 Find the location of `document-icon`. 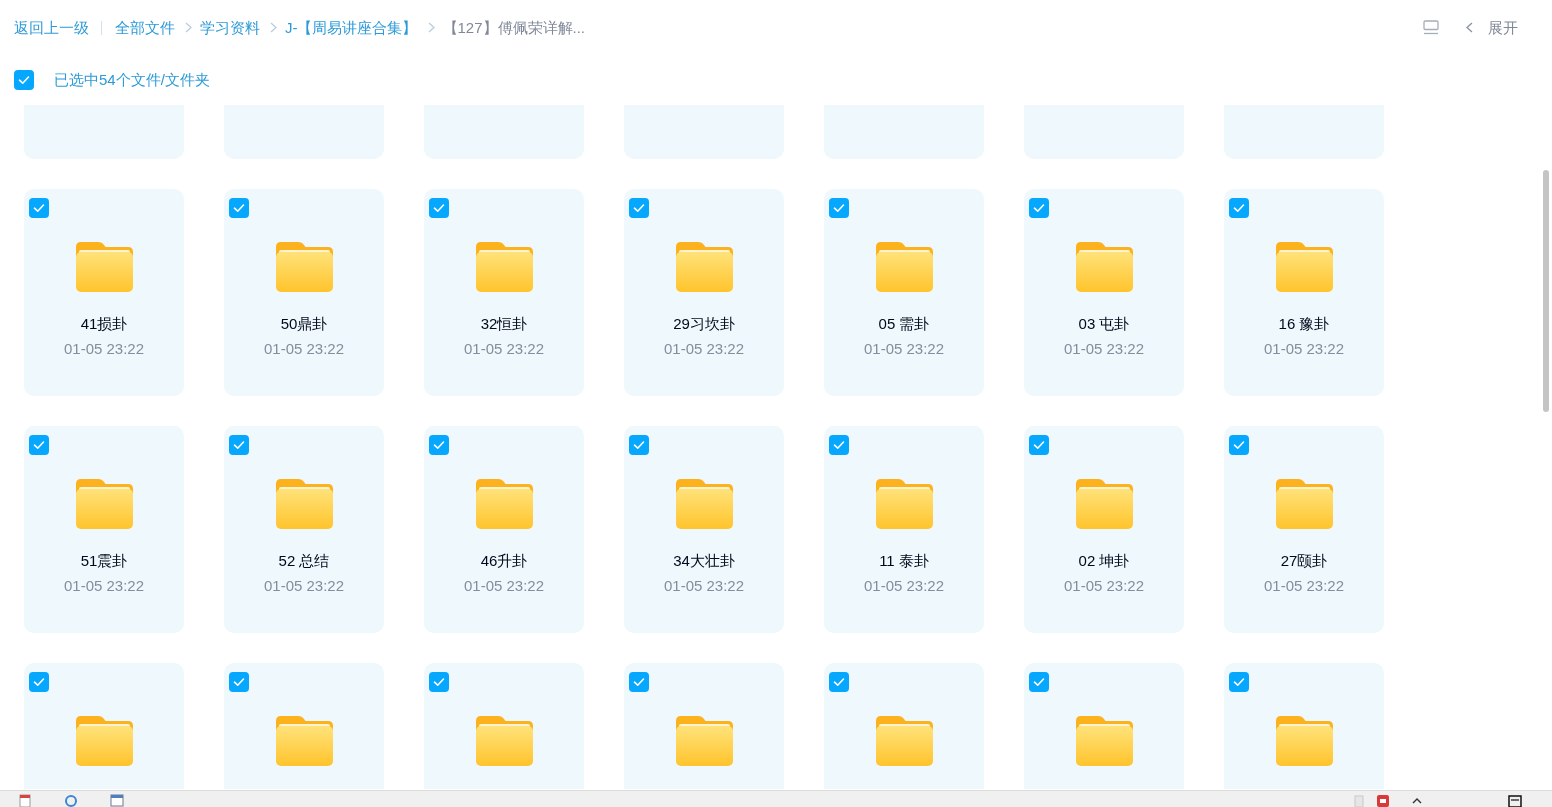

document-icon is located at coordinates (25, 800).